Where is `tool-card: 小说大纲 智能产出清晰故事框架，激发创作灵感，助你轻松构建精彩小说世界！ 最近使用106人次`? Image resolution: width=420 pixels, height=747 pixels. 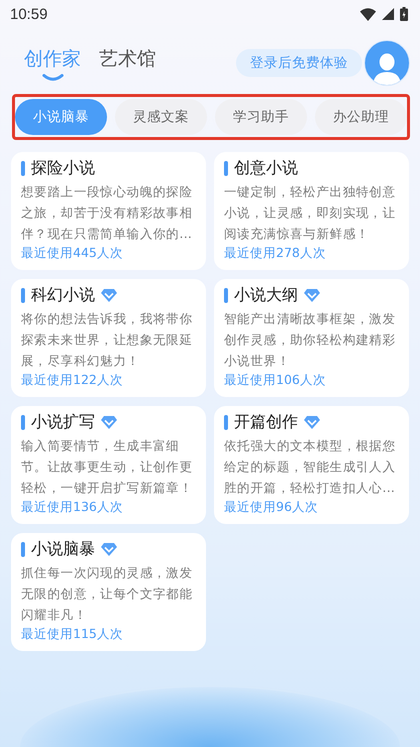 tool-card: 小说大纲 智能产出清晰故事框架，激发创作灵感，助你轻松构建精彩小说世界！ 最近使用106人次 is located at coordinates (311, 338).